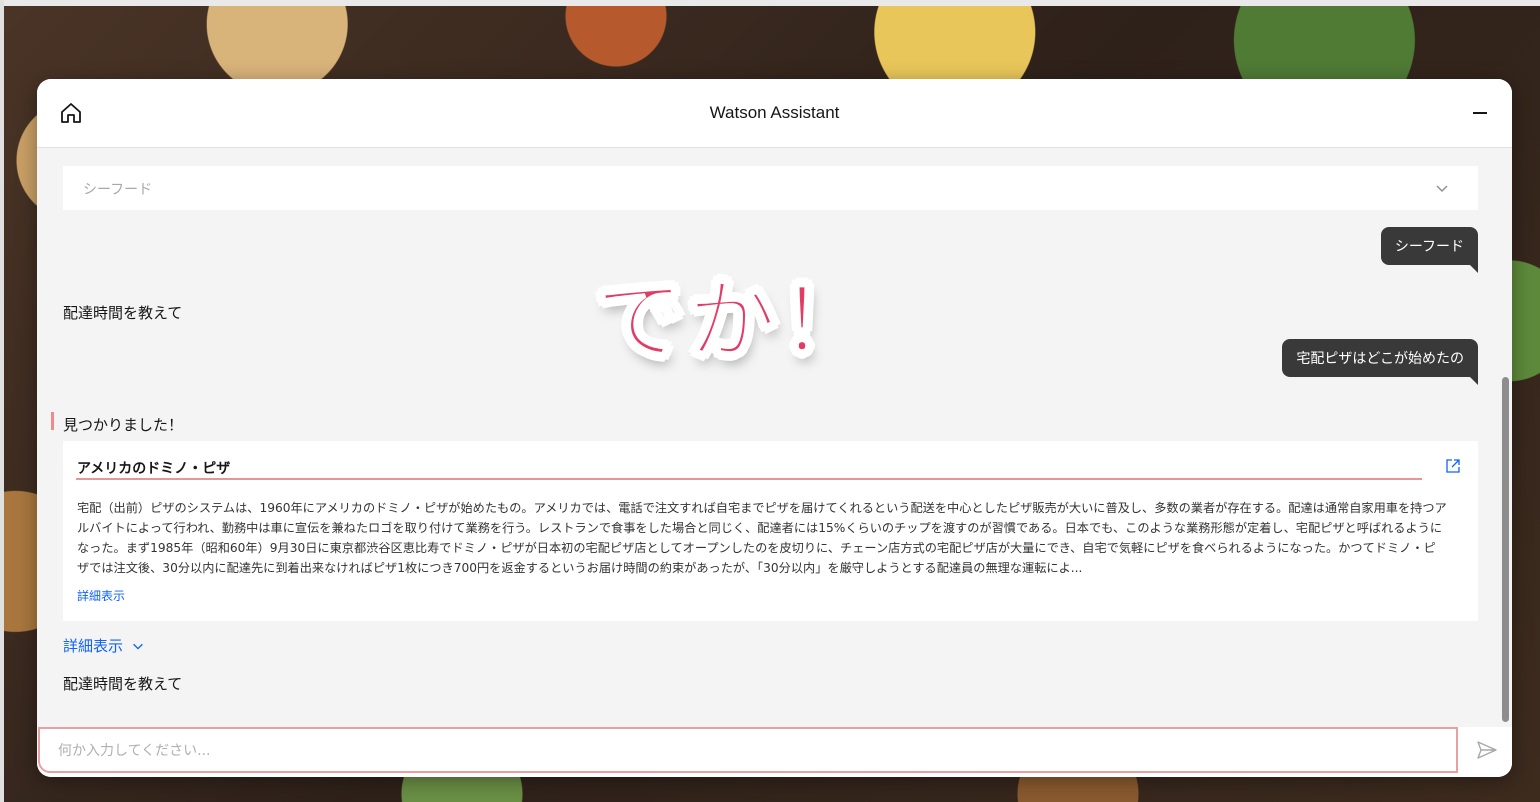 The height and width of the screenshot is (802, 1540). I want to click on message-accent-bar, so click(52, 421).